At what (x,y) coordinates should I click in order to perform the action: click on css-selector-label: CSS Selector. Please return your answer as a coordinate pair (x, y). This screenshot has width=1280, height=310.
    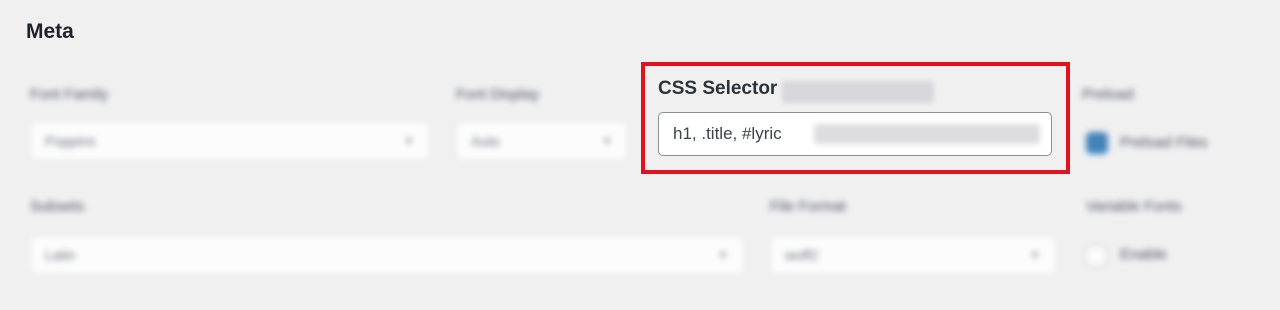
    Looking at the image, I should click on (718, 88).